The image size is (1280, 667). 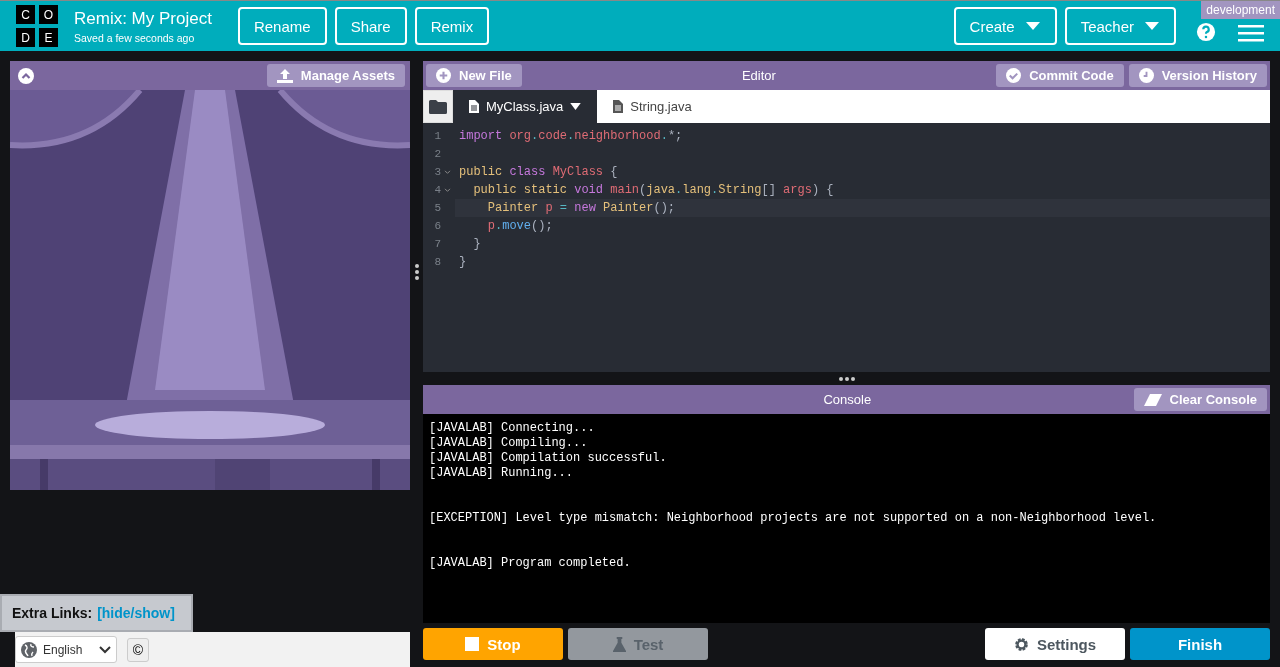 I want to click on header-button: Share, so click(x=370, y=26).